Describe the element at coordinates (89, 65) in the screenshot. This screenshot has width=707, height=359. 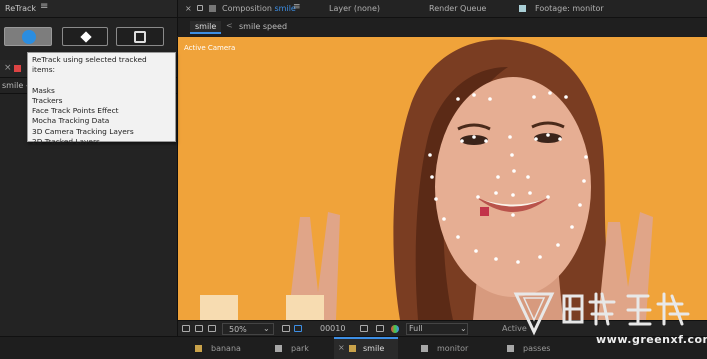
I see `tooltip-heading: ReTrack using selected tracked items:` at that location.